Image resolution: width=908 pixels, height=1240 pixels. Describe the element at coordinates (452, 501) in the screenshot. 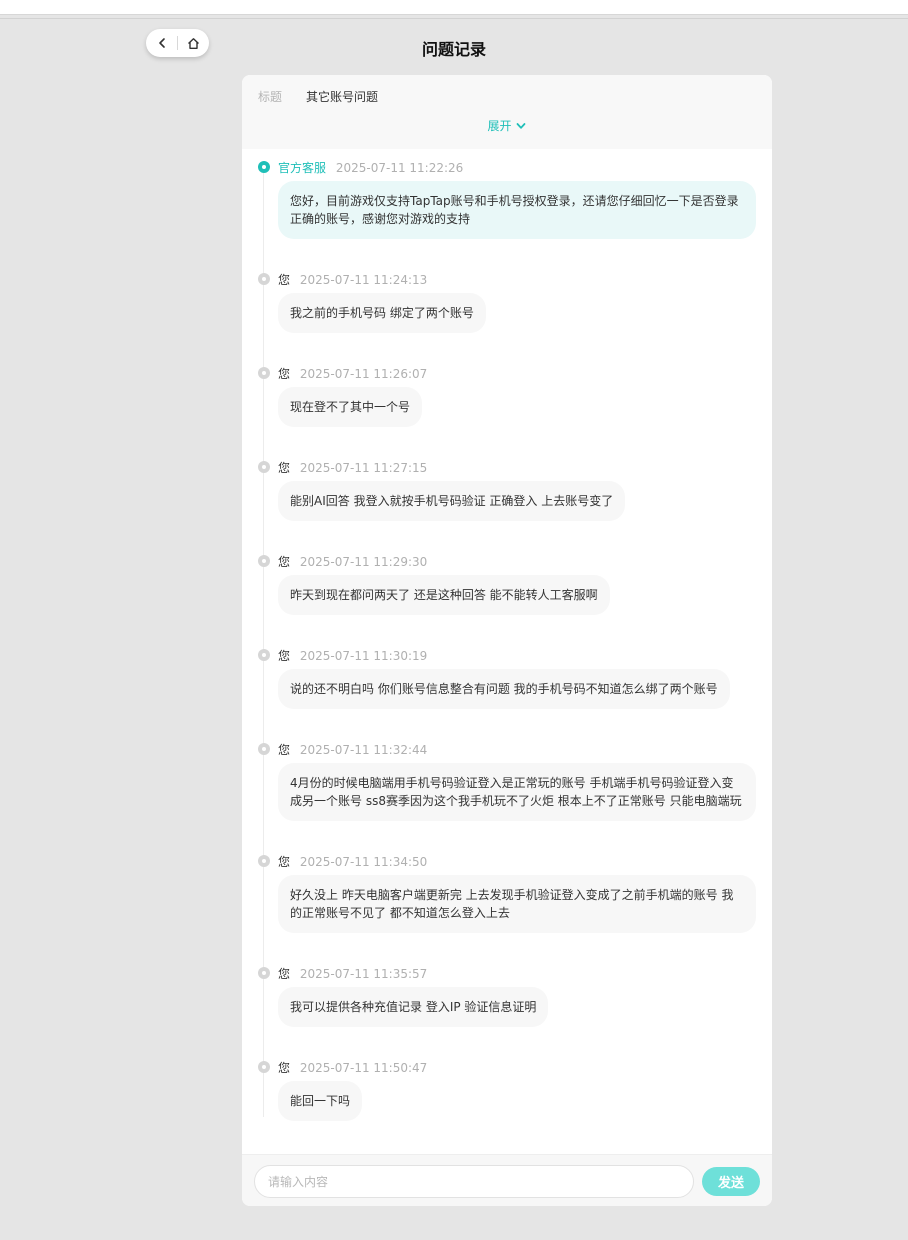

I see `message-bubble: 能别AI回答 我登入就按手机号码验证 正确登入 上去账号变了` at that location.